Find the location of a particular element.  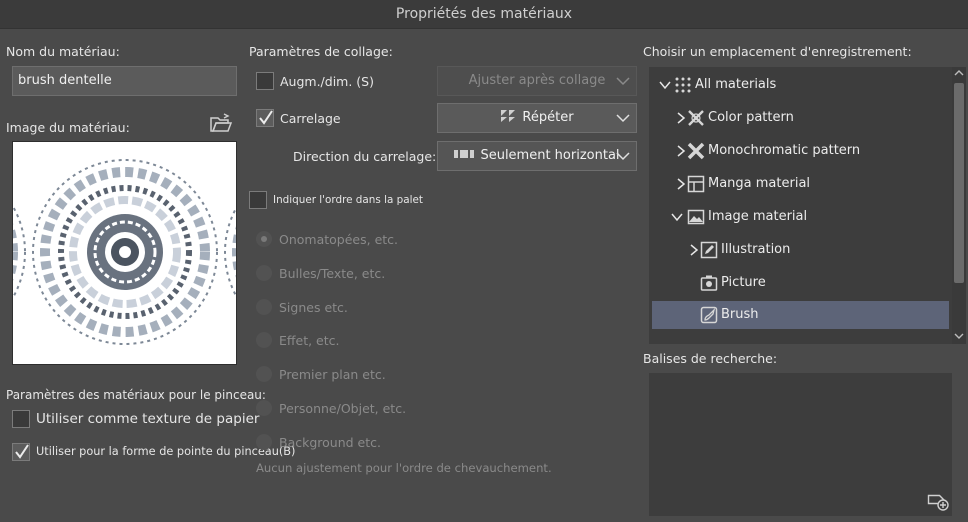

tree-item-brush: Brush is located at coordinates (800, 315).